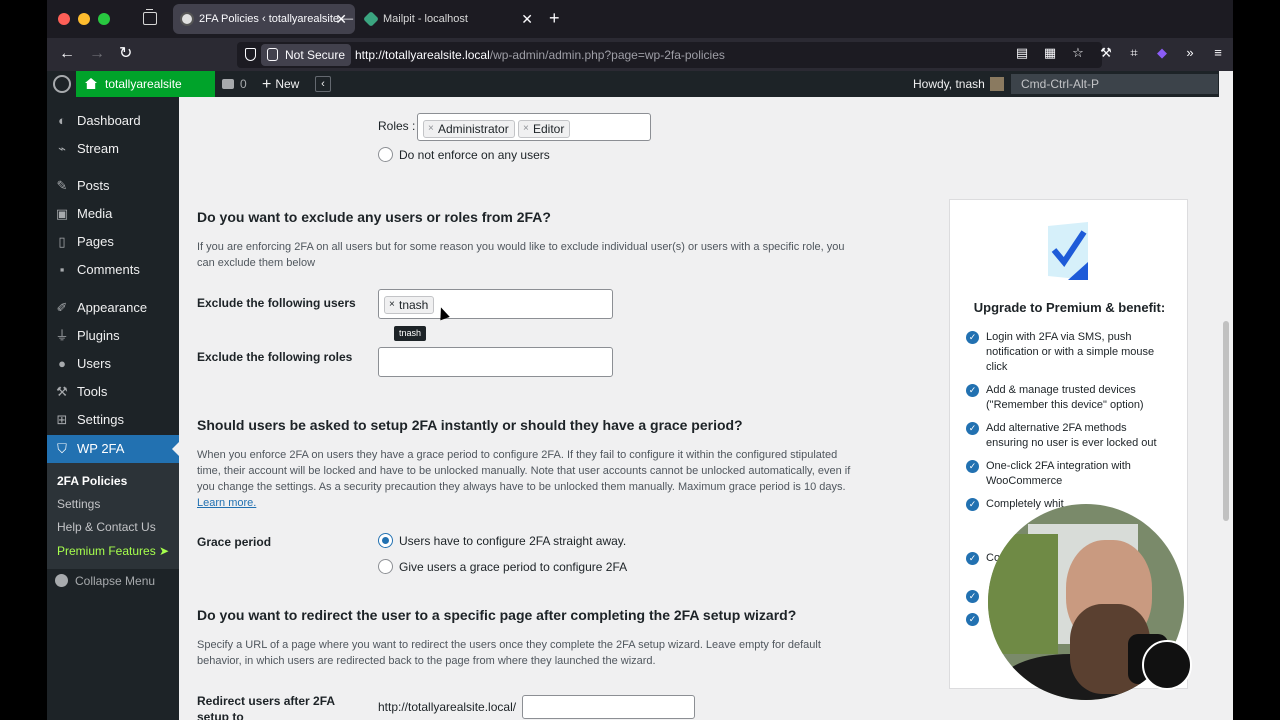 The width and height of the screenshot is (1280, 720). Describe the element at coordinates (1022, 53) in the screenshot. I see `reader-view-icon: ▤` at that location.